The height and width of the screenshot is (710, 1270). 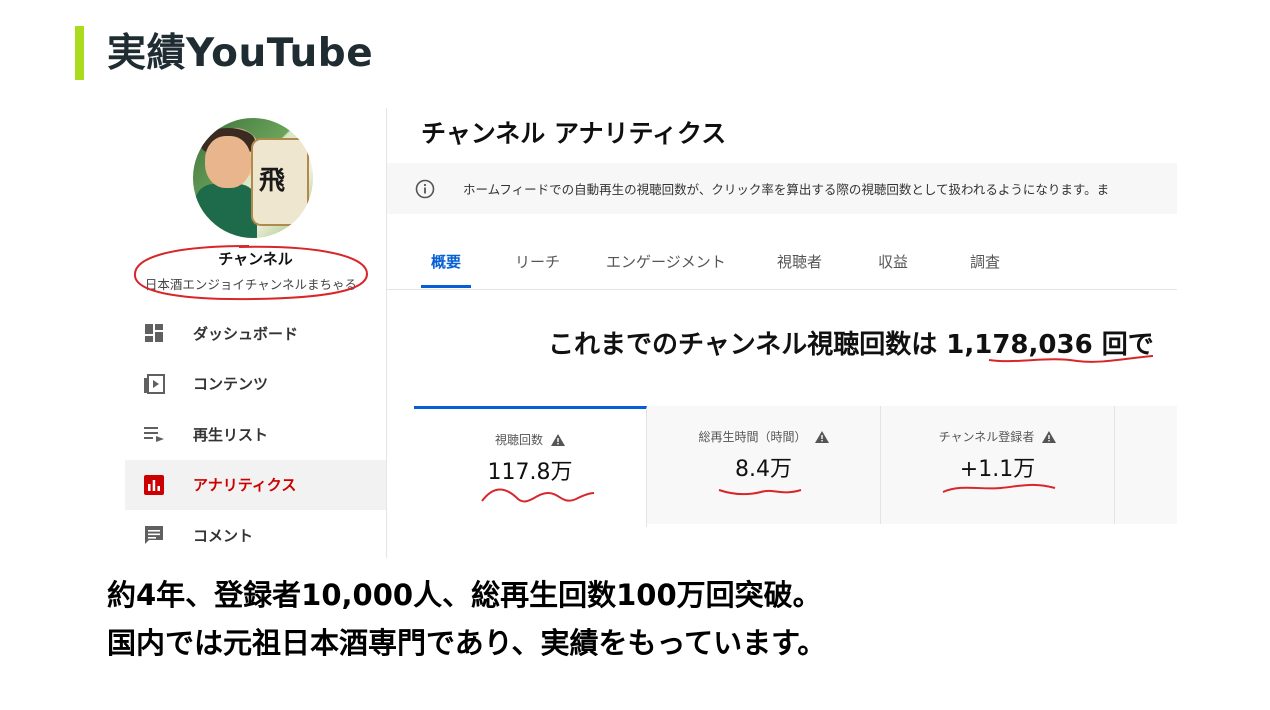 What do you see at coordinates (518, 440) in the screenshot?
I see `metric-label: 視聴回数` at bounding box center [518, 440].